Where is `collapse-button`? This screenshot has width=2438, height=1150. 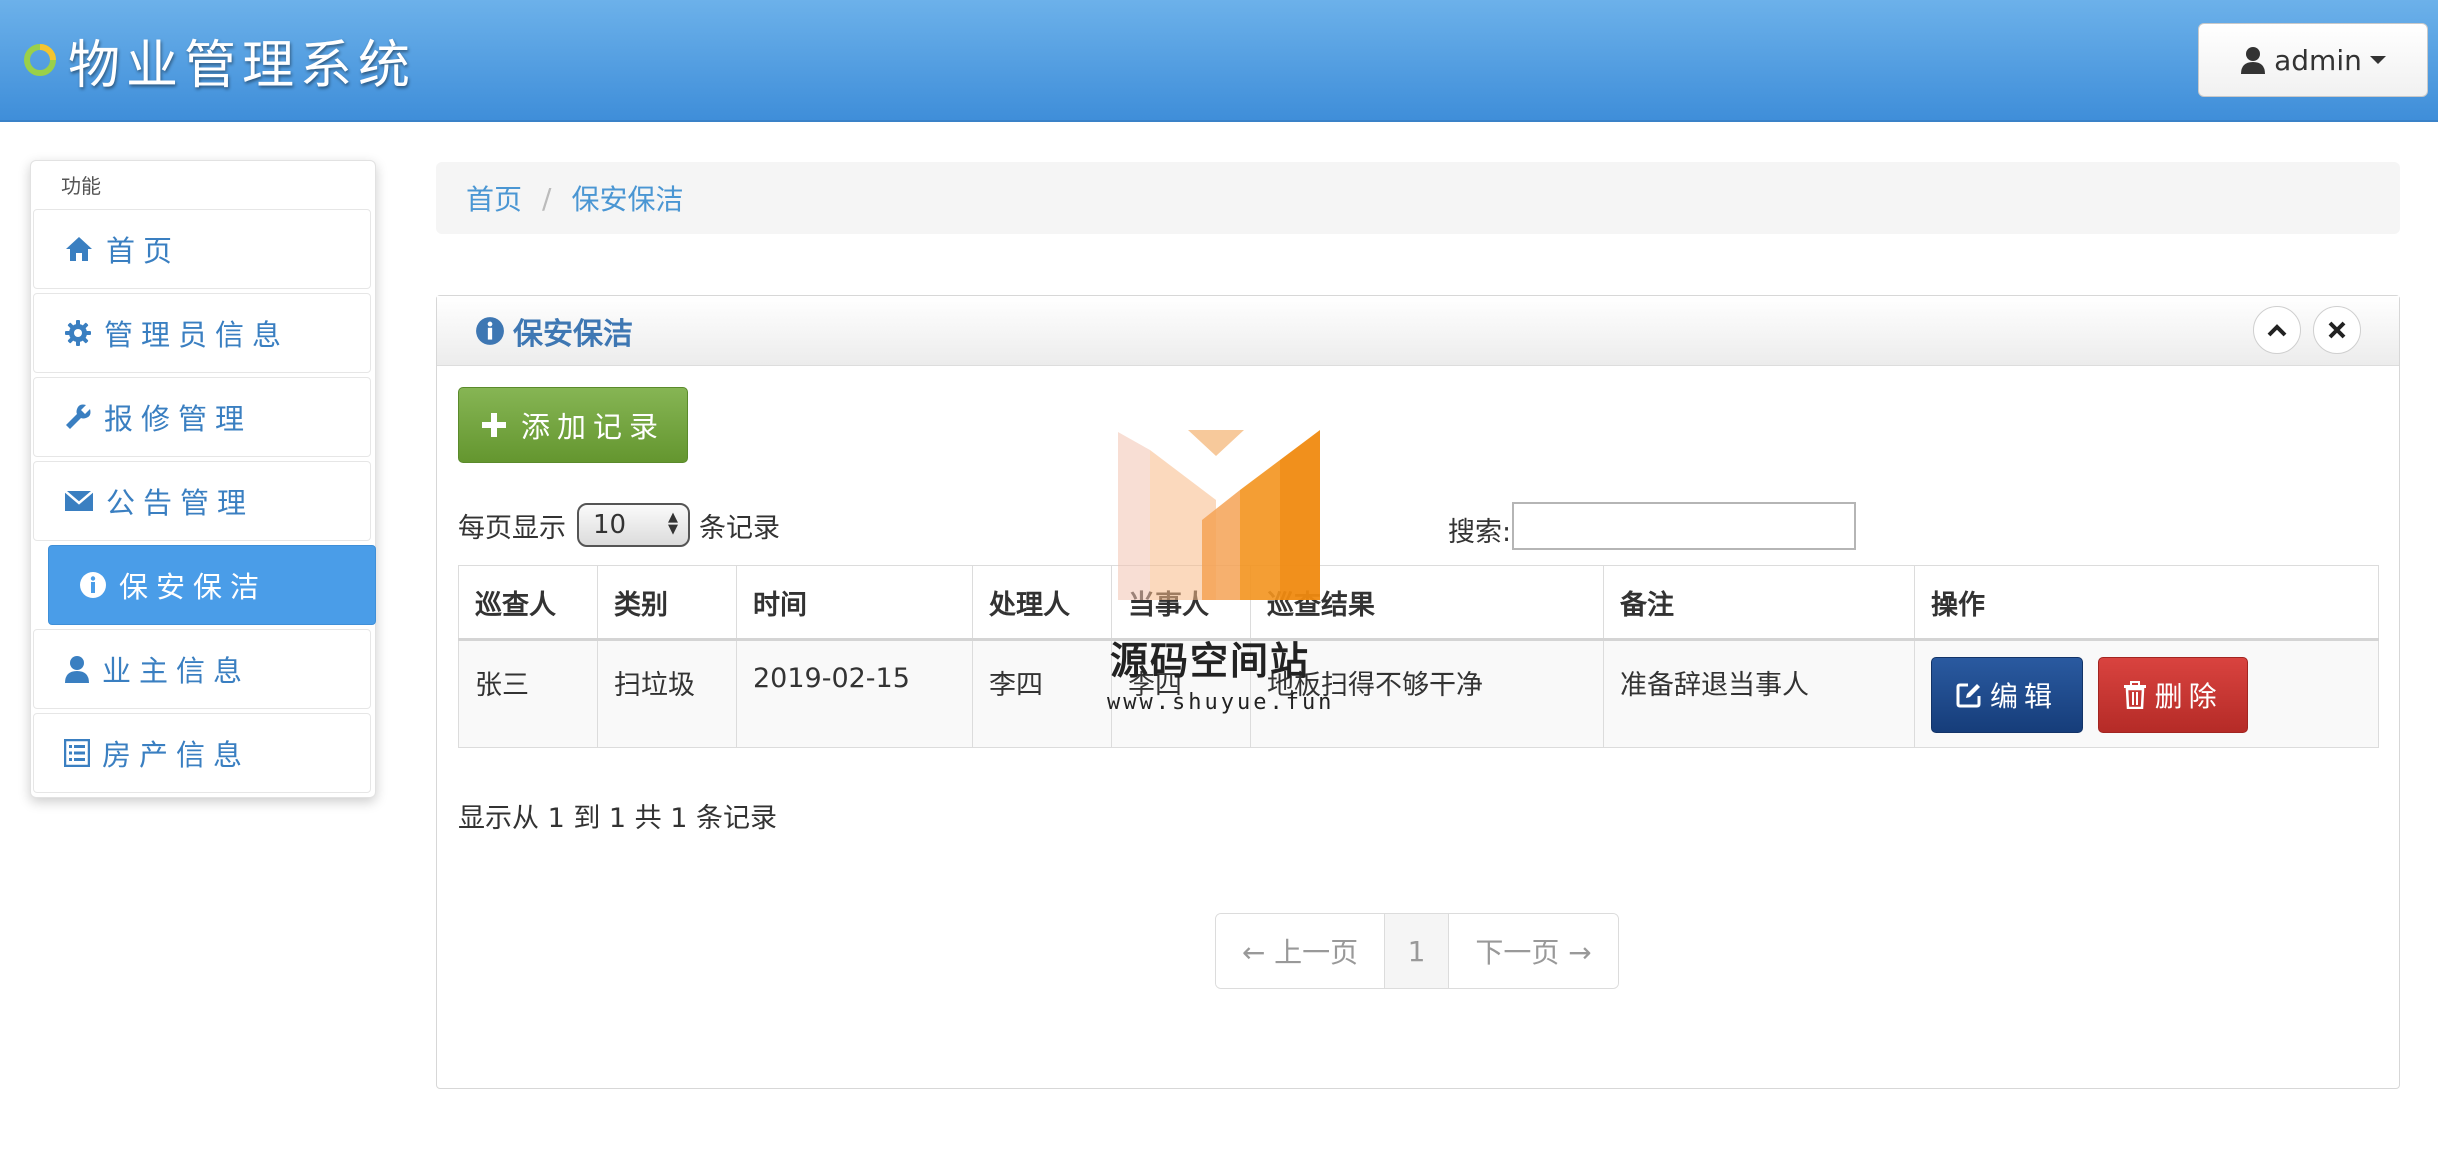 collapse-button is located at coordinates (2277, 330).